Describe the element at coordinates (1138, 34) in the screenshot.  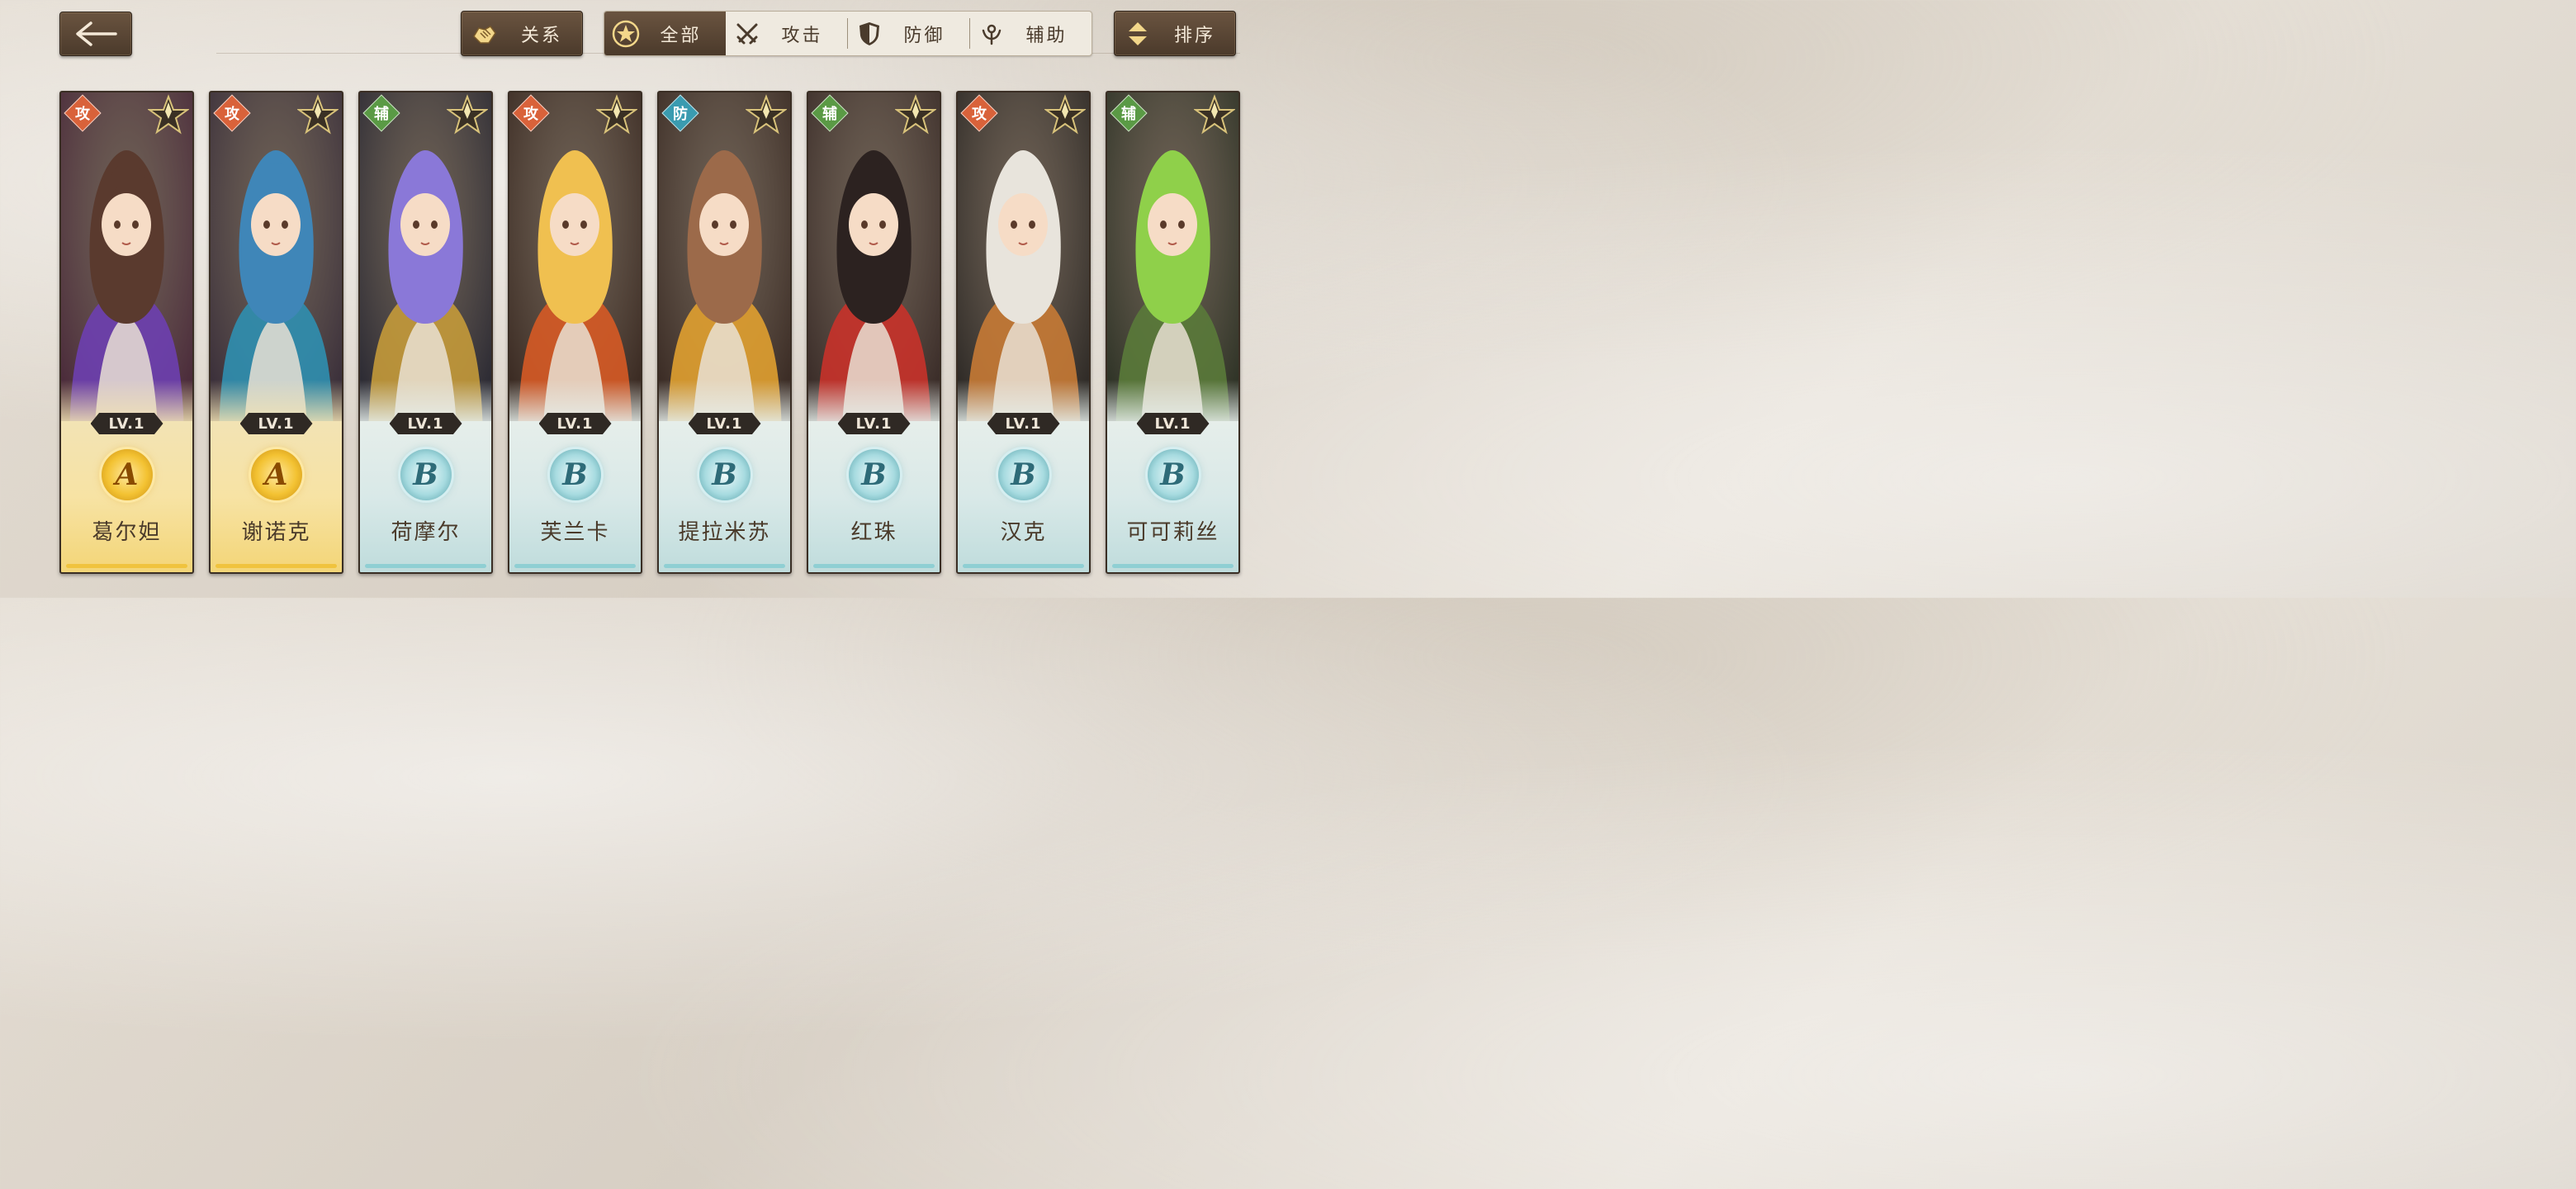
I see `sort-arrows-icon` at that location.